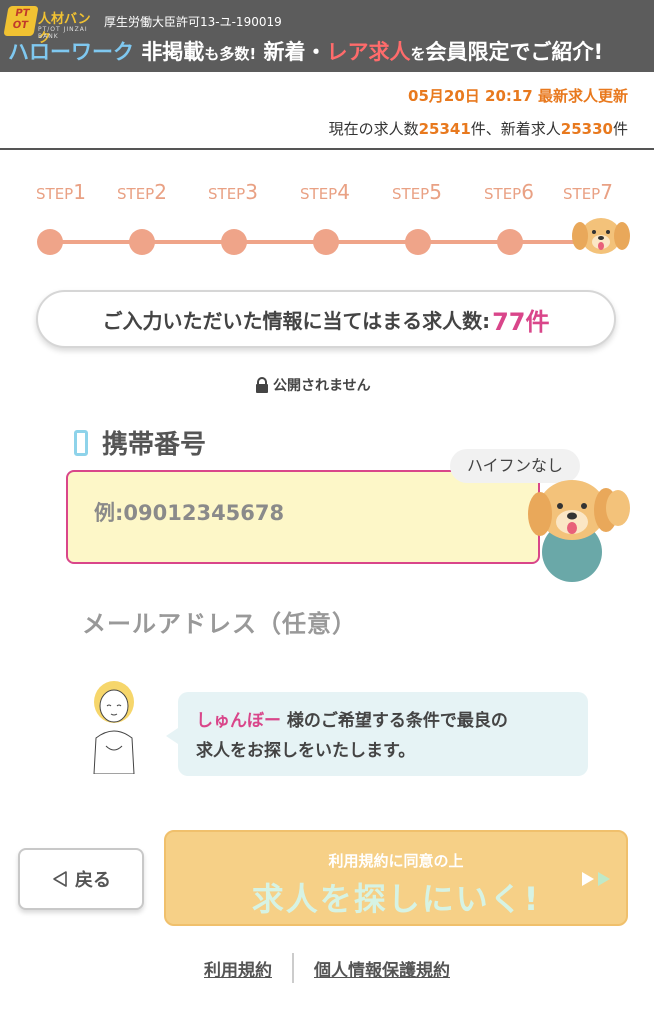  I want to click on phone-label: 携帯番号, so click(140, 442).